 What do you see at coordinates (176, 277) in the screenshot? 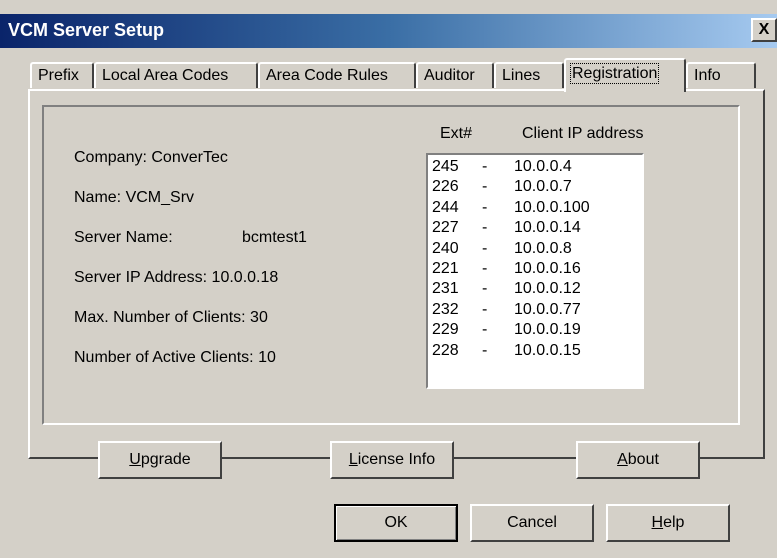
I see `server-ip-text: Server IP Address: 10.0.0.18` at bounding box center [176, 277].